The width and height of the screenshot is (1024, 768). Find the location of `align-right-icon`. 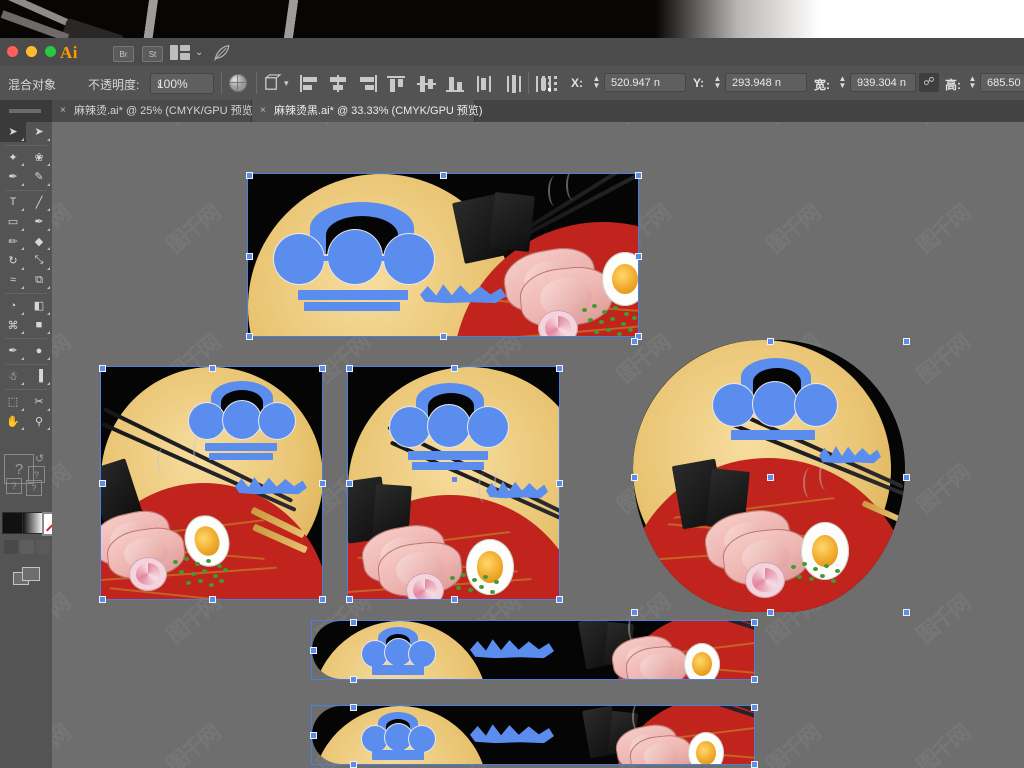

align-right-icon is located at coordinates (368, 83).